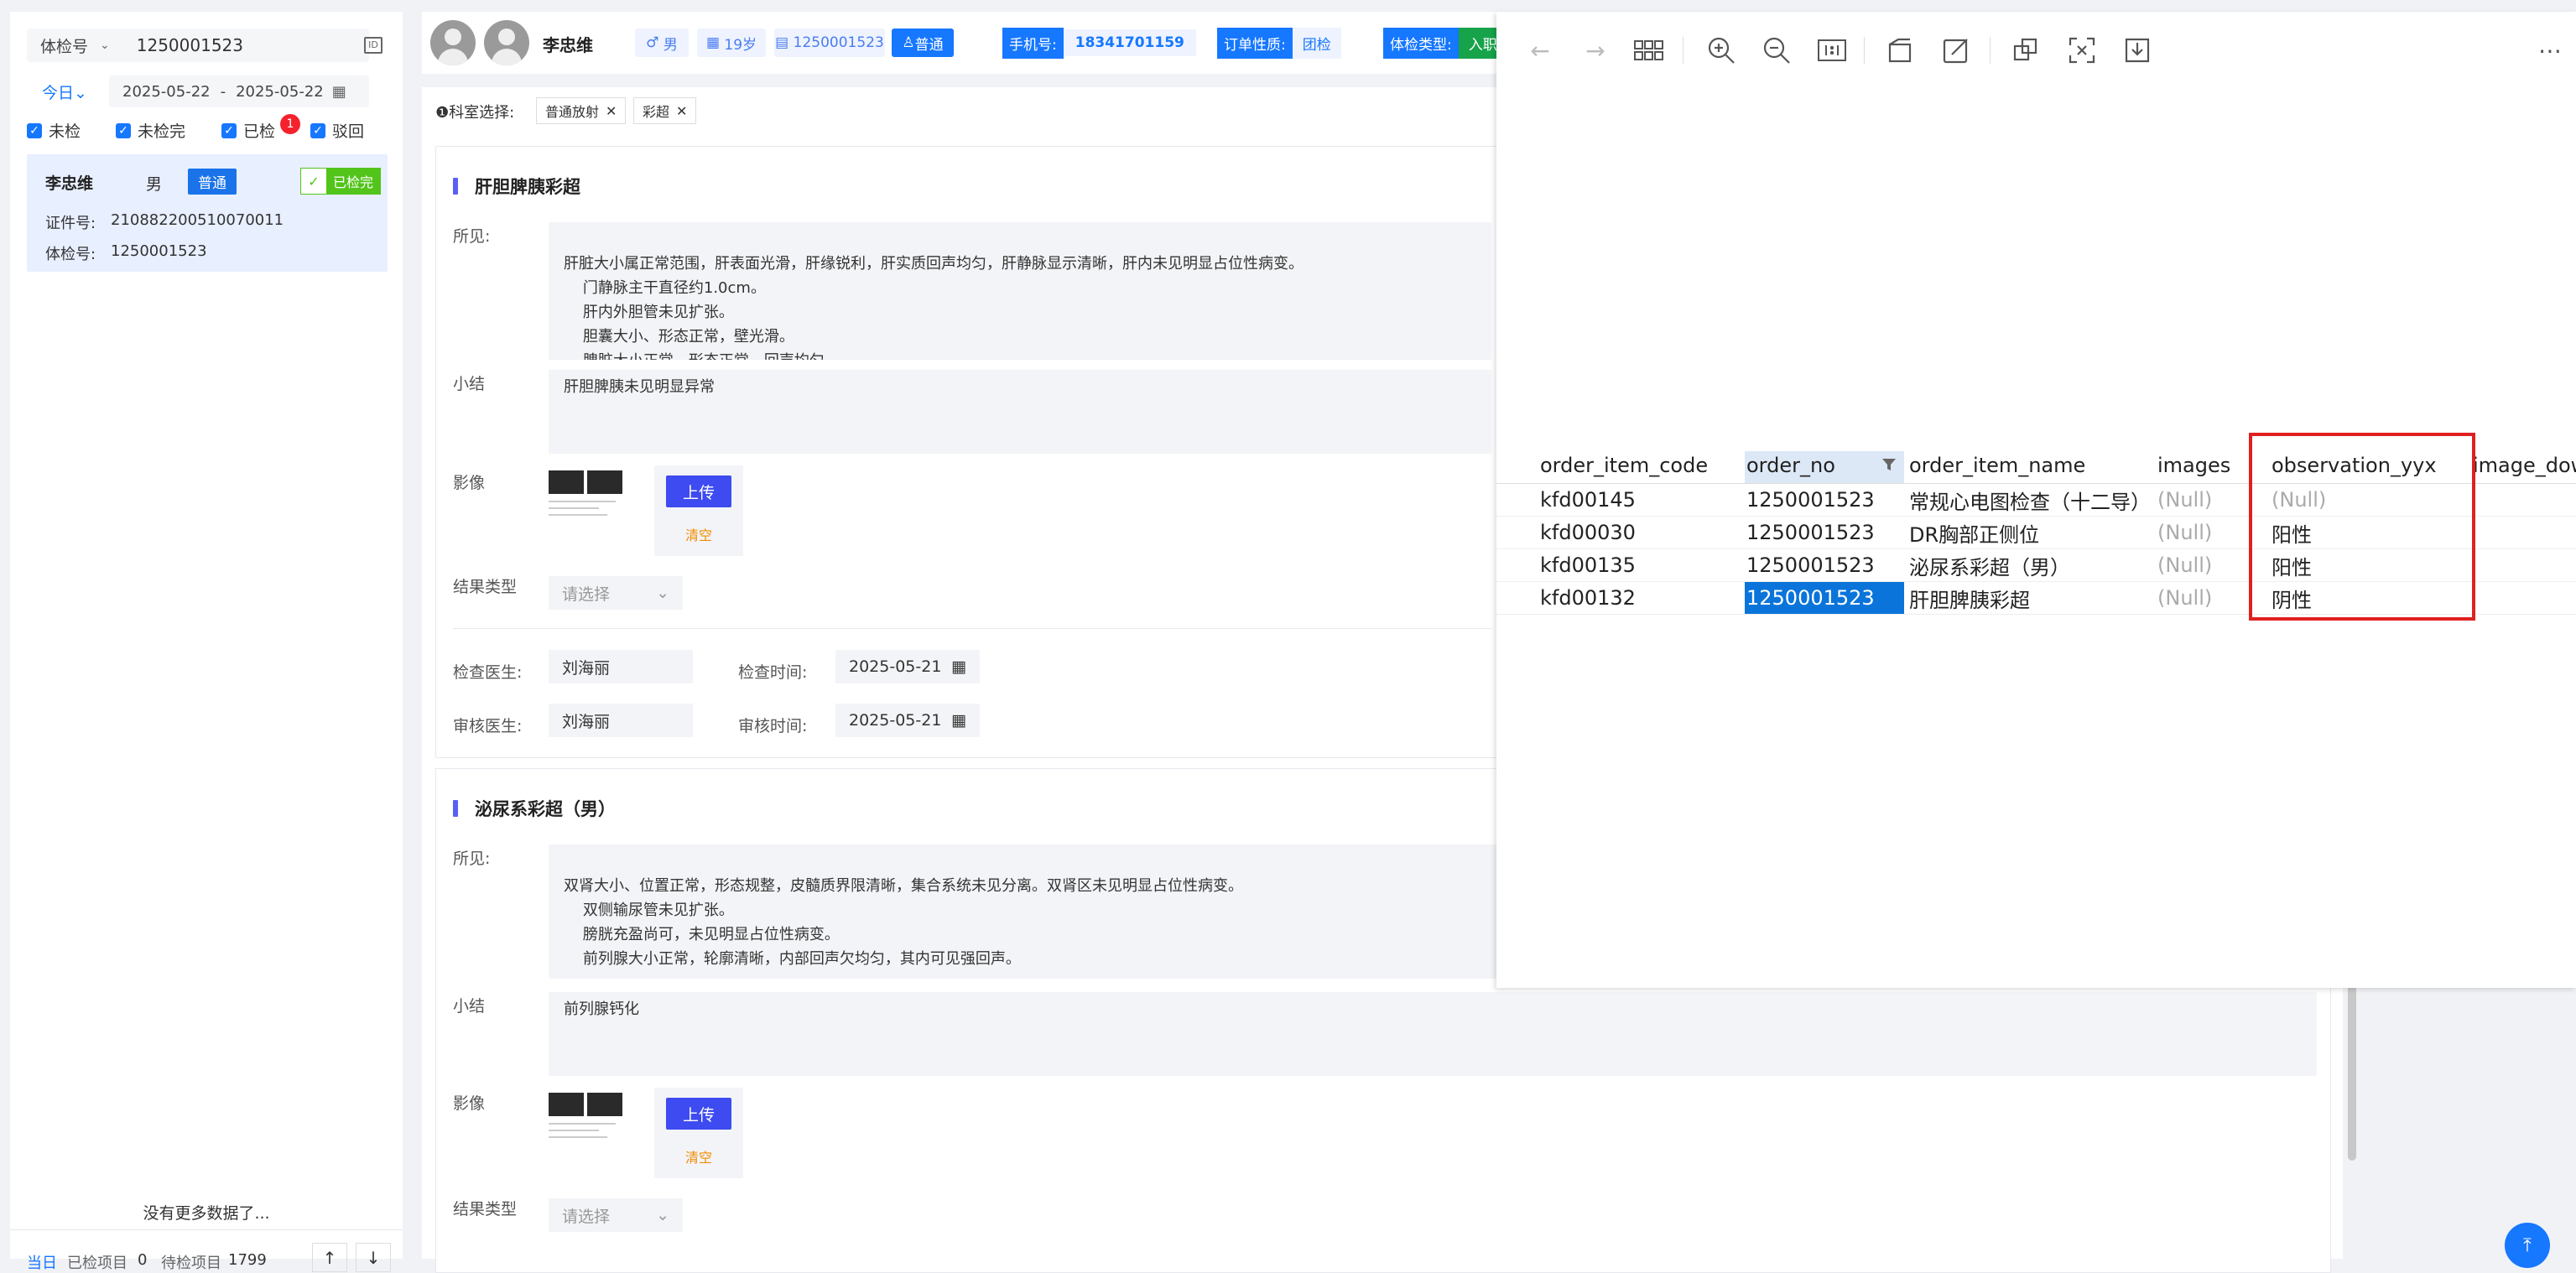 The height and width of the screenshot is (1273, 2576). What do you see at coordinates (2550, 50) in the screenshot?
I see `more-icon: ⋯` at bounding box center [2550, 50].